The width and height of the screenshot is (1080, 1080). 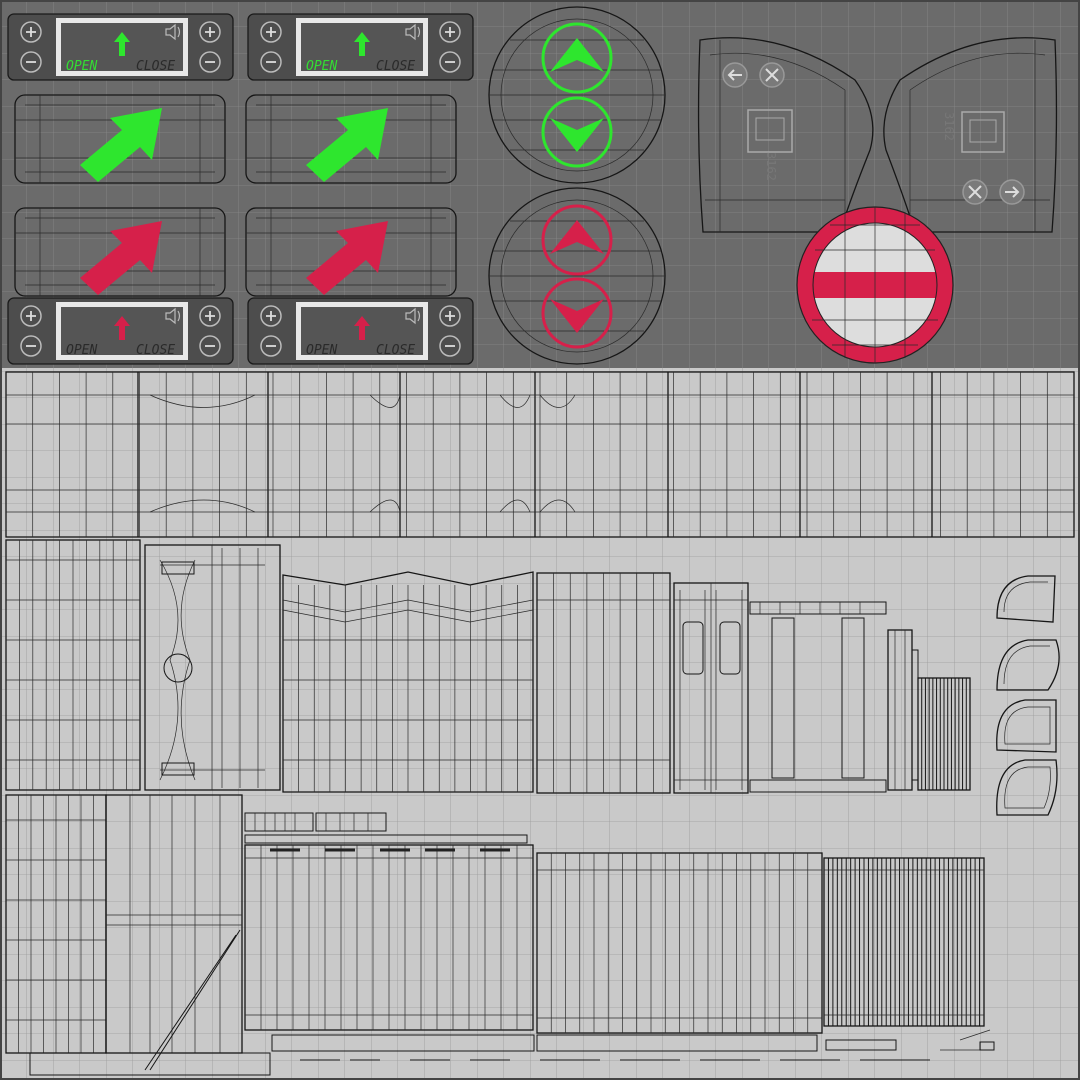 What do you see at coordinates (875, 285) in the screenshot?
I see `no-entry-sign-icon` at bounding box center [875, 285].